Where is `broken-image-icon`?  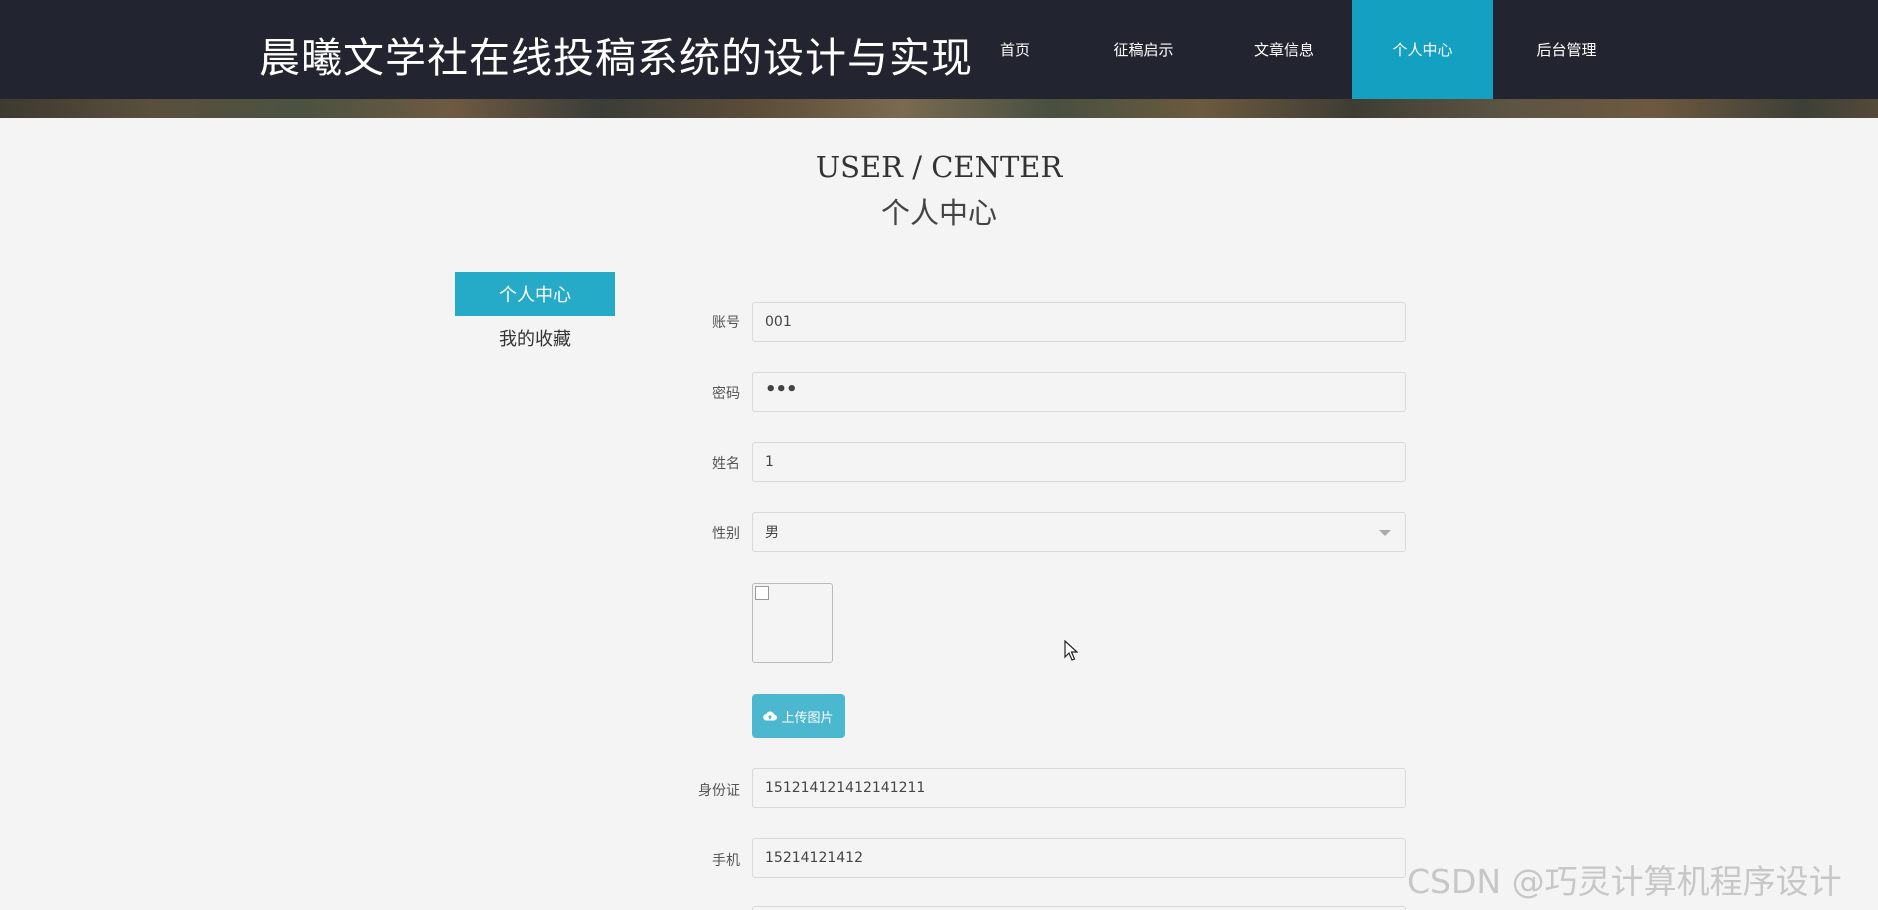 broken-image-icon is located at coordinates (762, 593).